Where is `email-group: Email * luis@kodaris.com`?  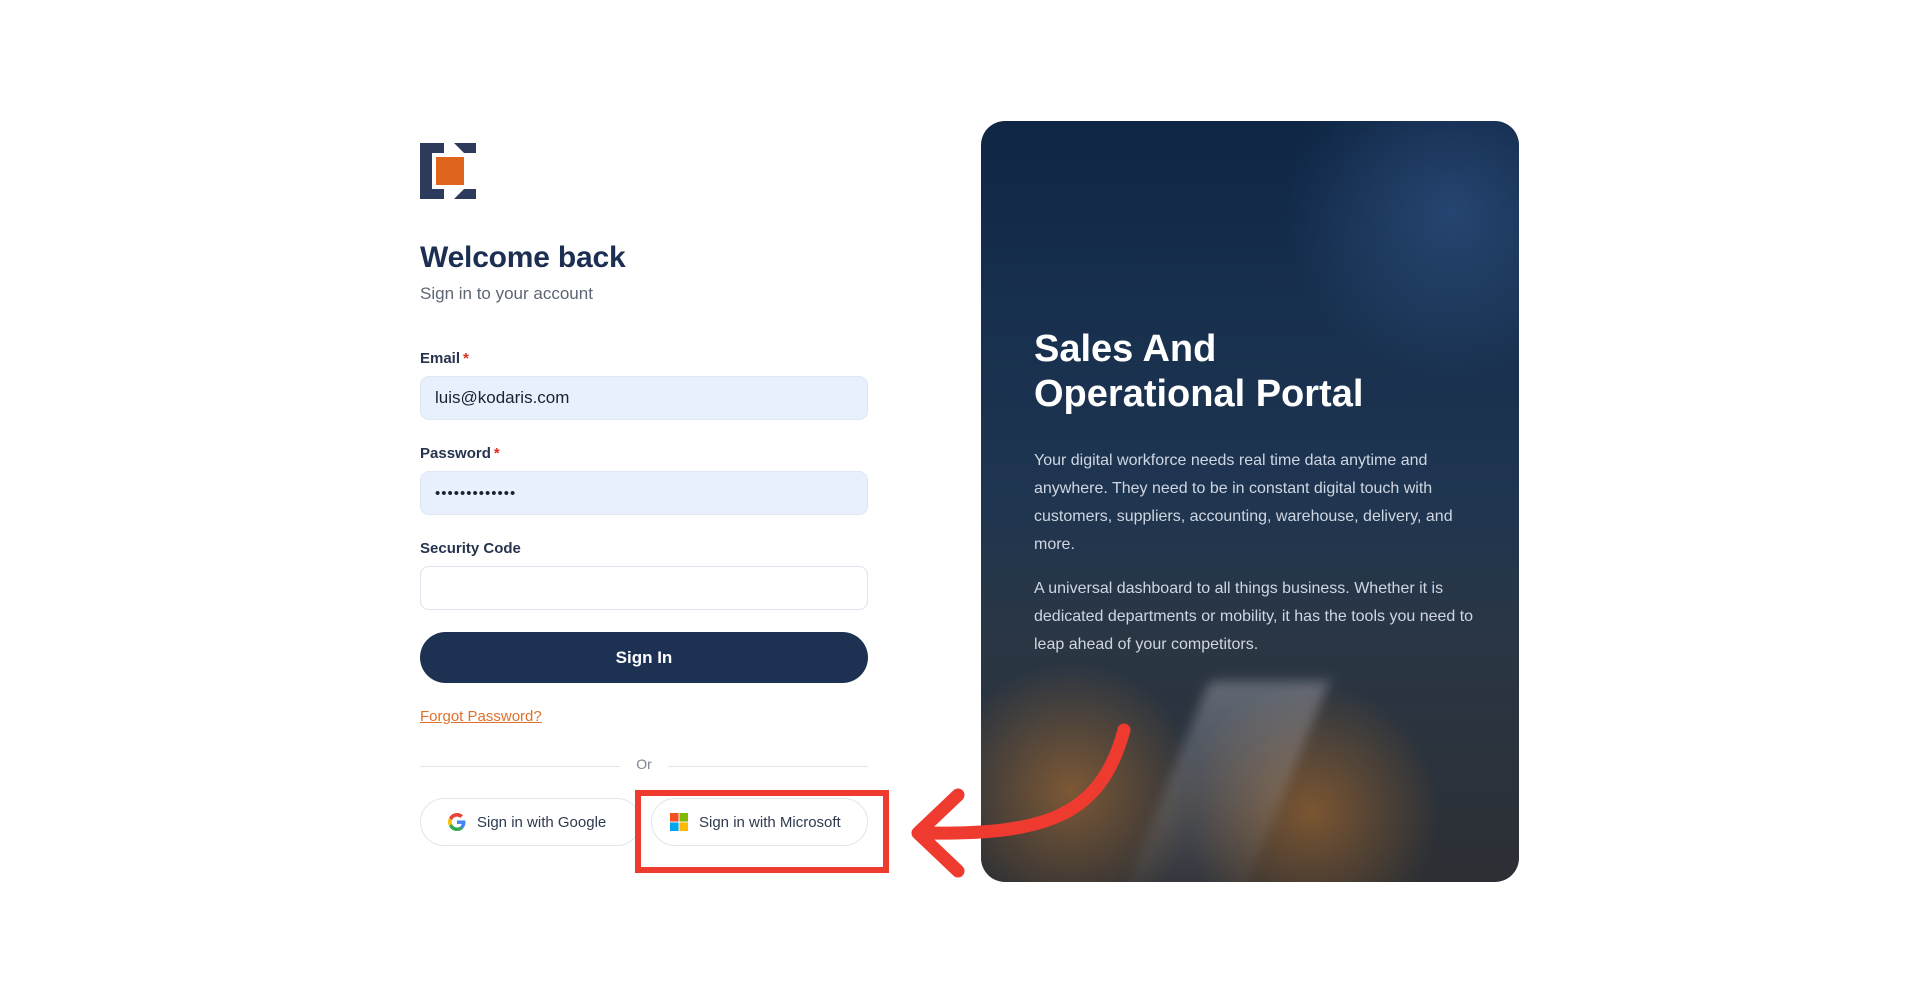 email-group: Email * luis@kodaris.com is located at coordinates (644, 385).